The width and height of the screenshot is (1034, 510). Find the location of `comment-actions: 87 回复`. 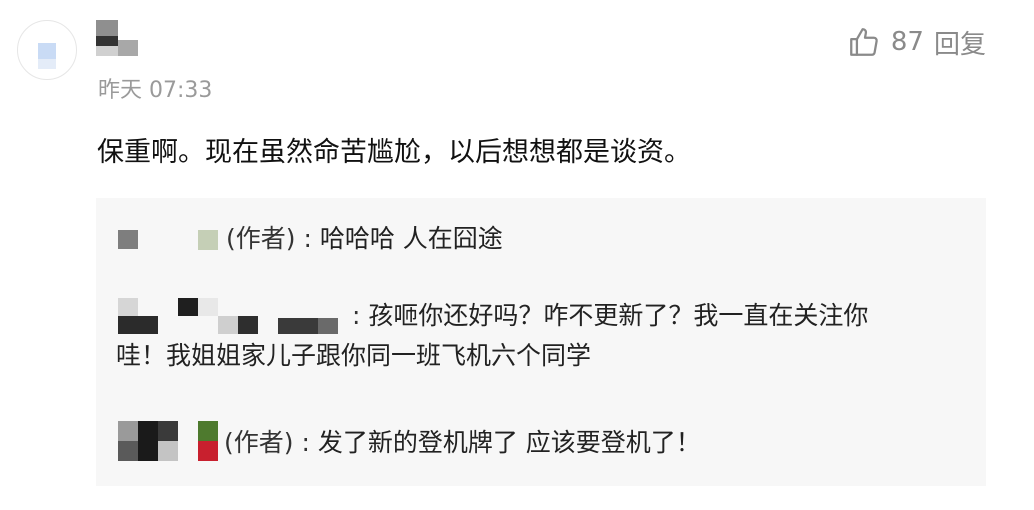

comment-actions: 87 回复 is located at coordinates (916, 42).